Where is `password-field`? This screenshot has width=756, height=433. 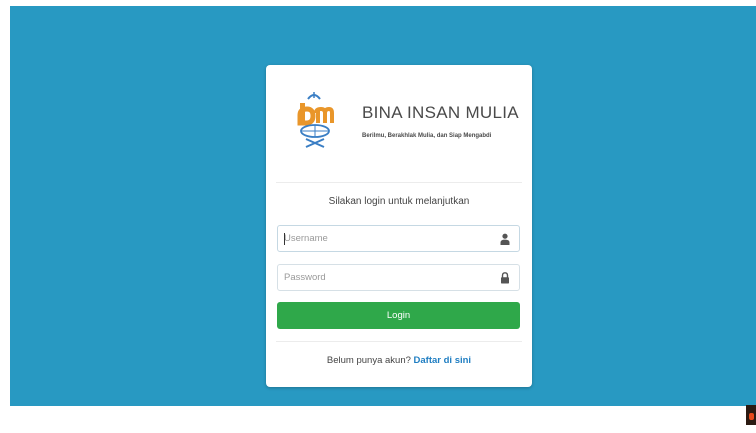
password-field is located at coordinates (398, 277).